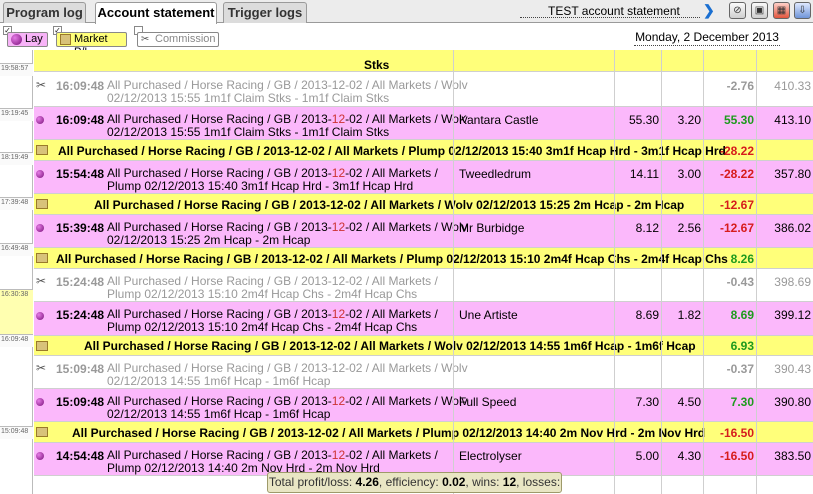  I want to click on table-row: Stks, so click(423, 61).